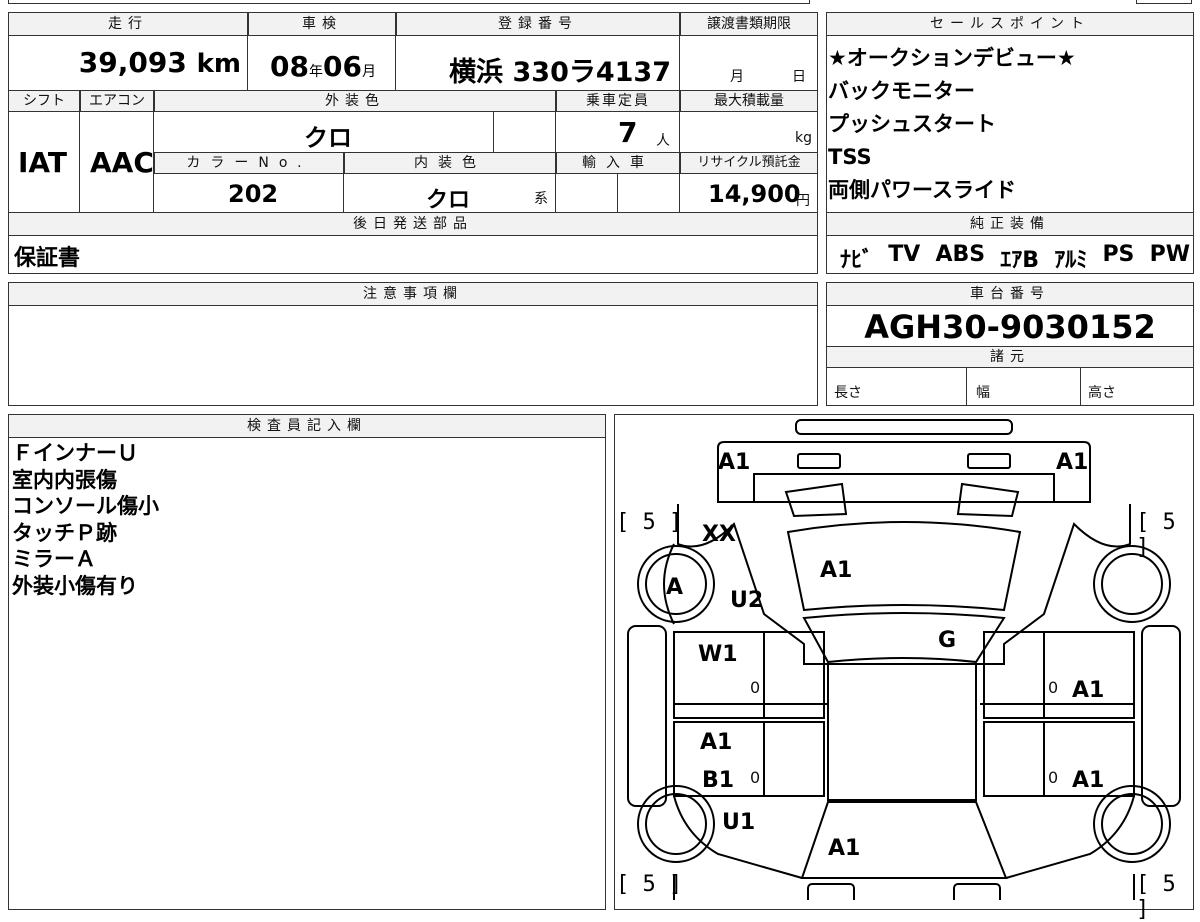 The height and width of the screenshot is (922, 1200). I want to click on import-cell-b, so click(649, 193).